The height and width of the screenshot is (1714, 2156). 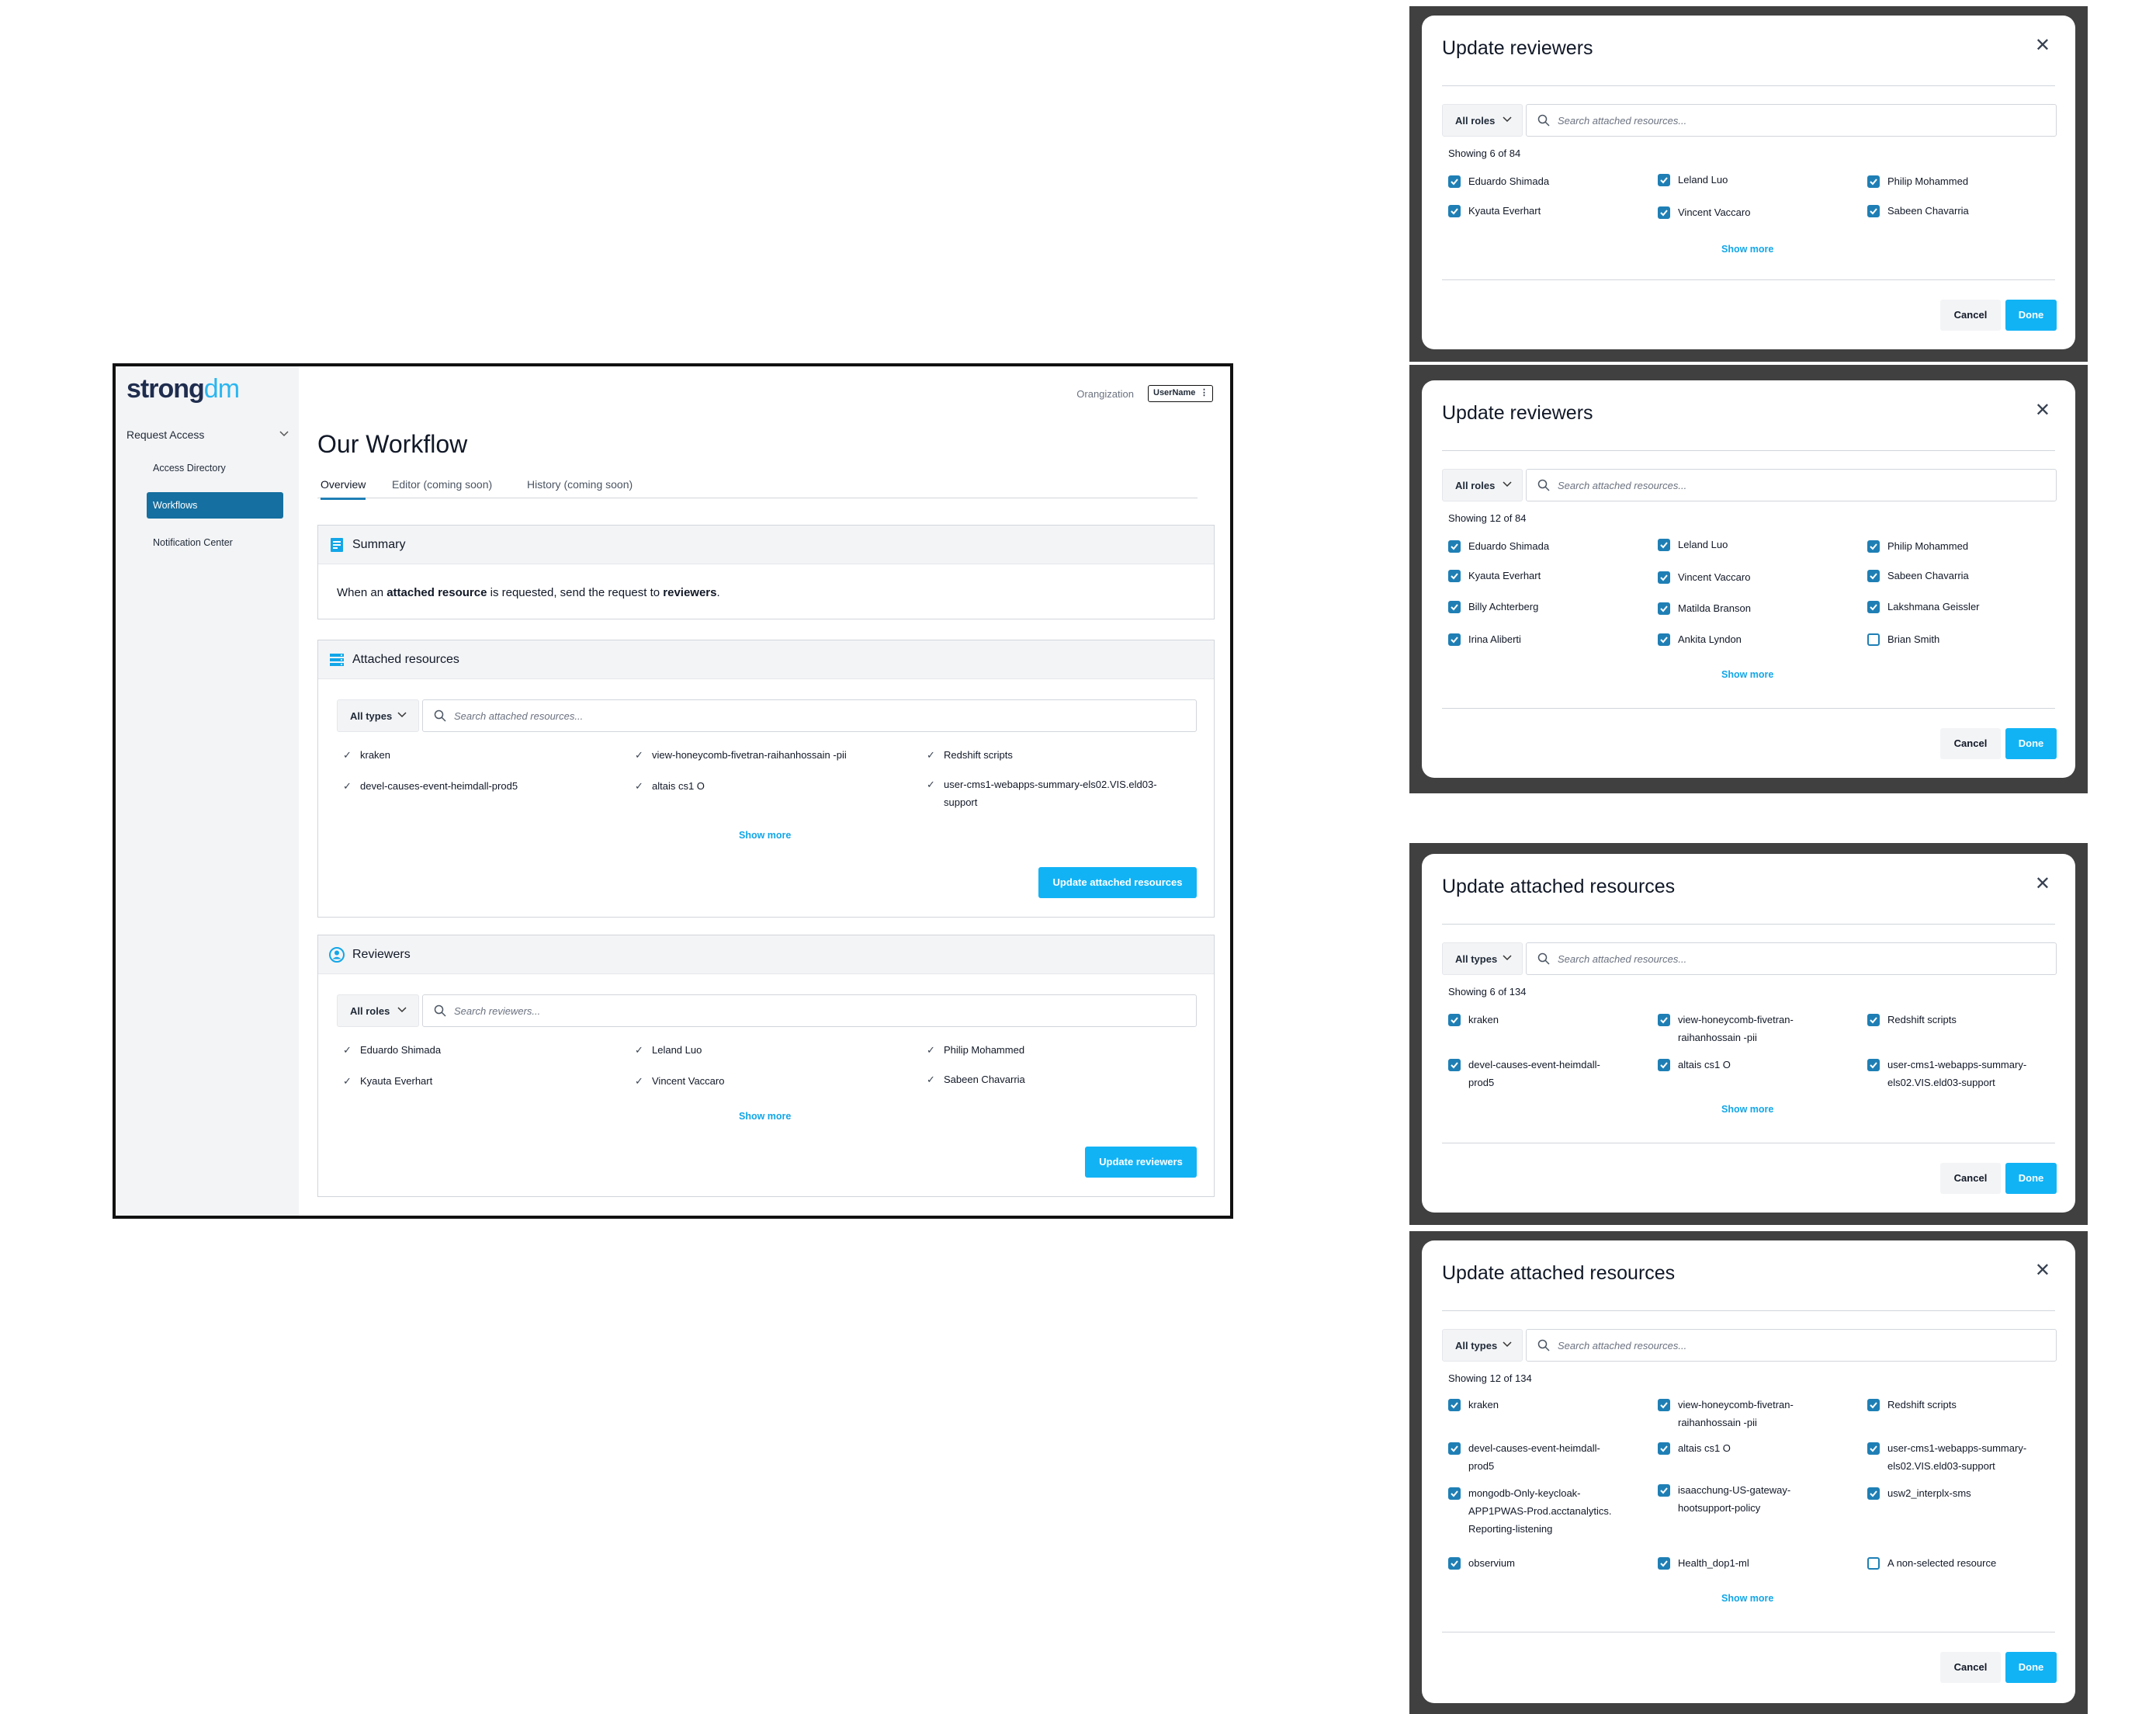 I want to click on checkbox-item: Lakshmana Geissler, so click(x=1924, y=607).